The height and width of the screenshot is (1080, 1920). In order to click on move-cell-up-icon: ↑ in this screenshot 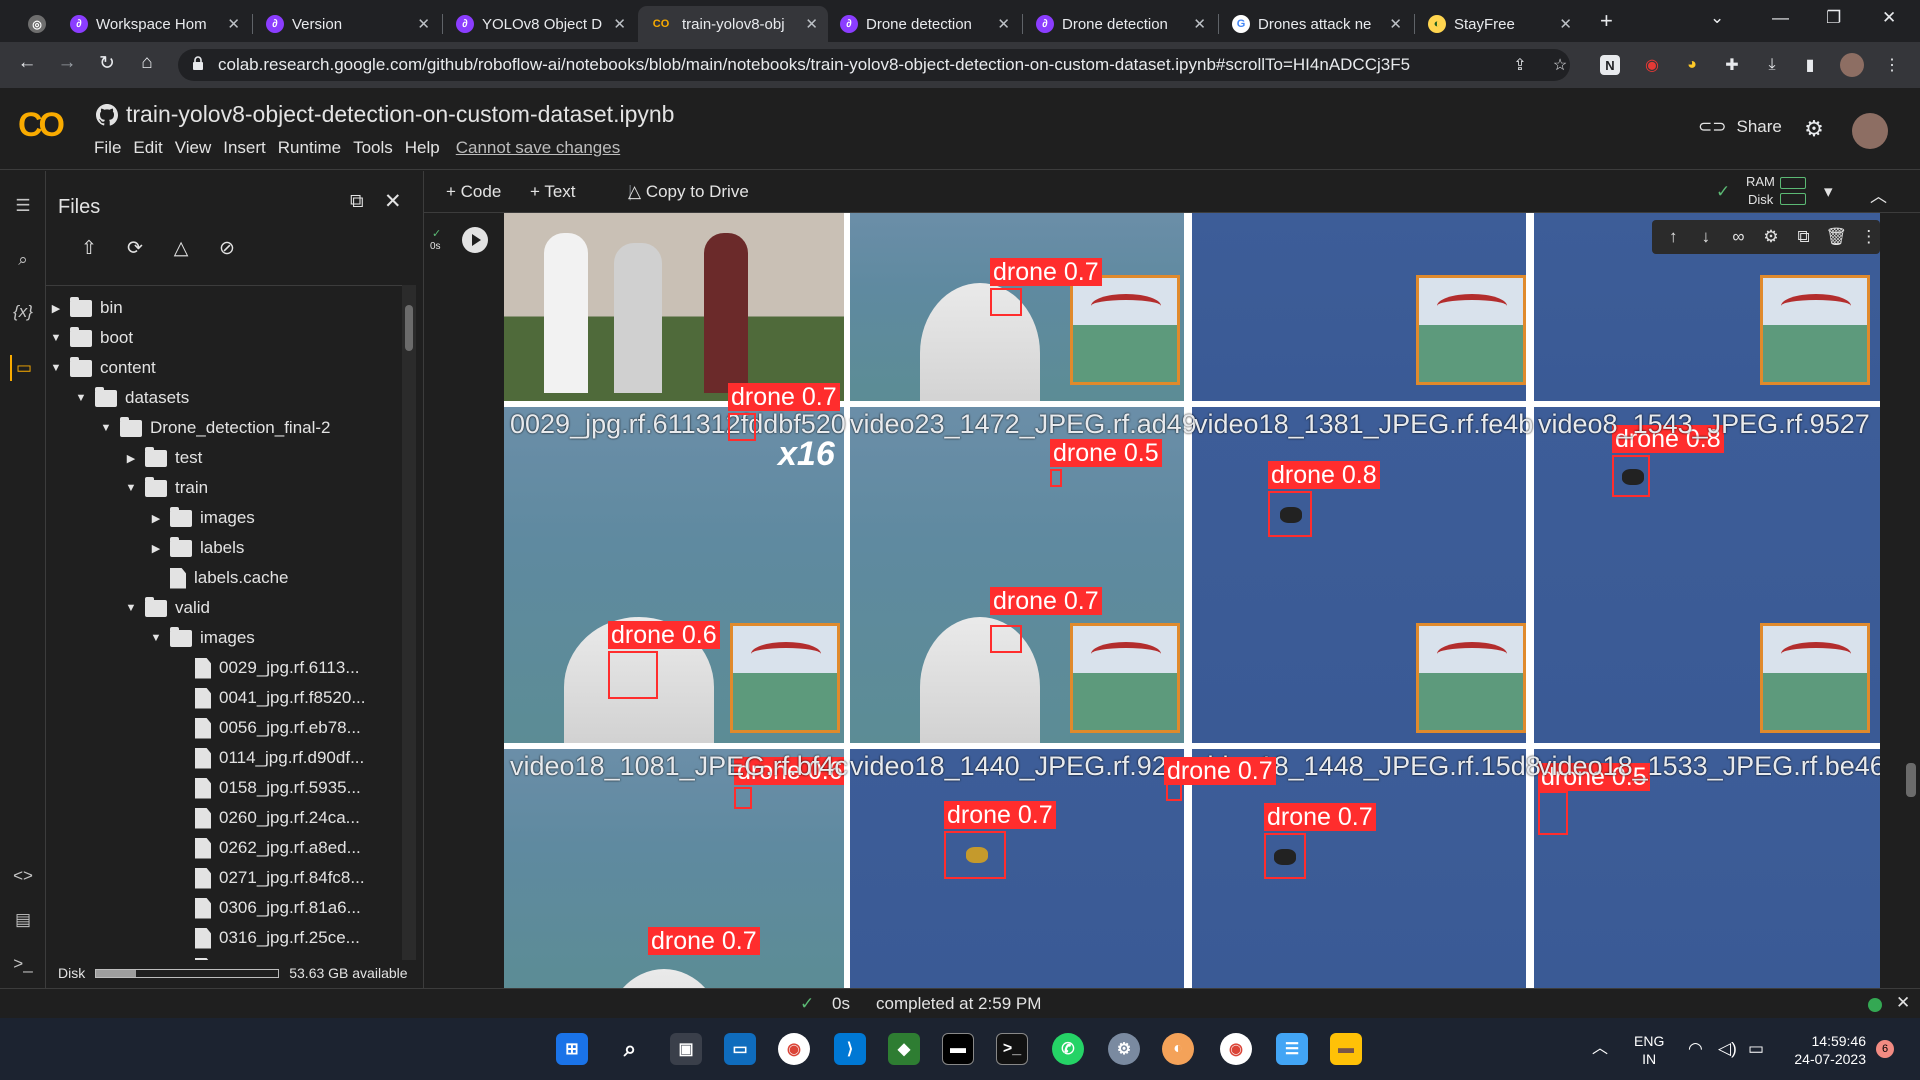, I will do `click(1673, 237)`.